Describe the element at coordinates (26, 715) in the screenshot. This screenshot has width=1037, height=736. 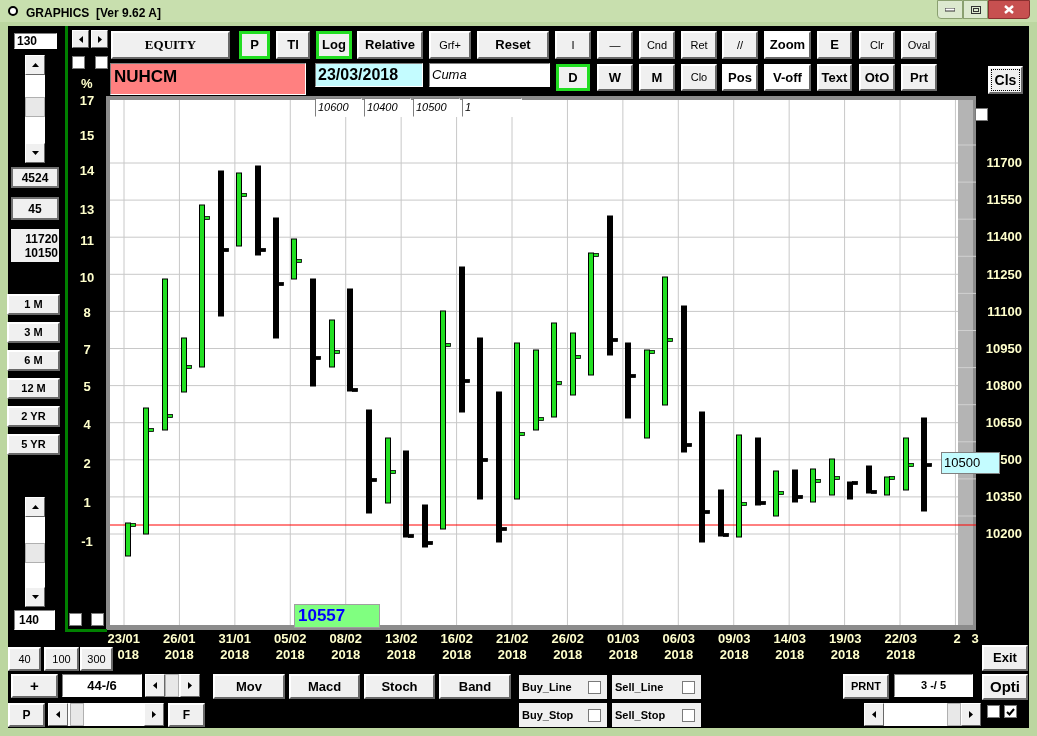
I see `previous-button: P` at that location.